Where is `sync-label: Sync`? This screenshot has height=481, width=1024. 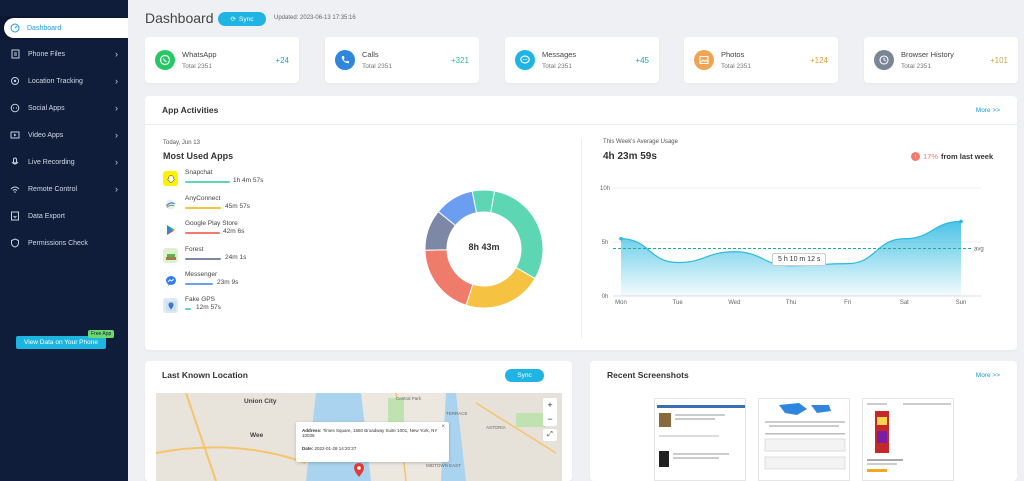
sync-label: Sync is located at coordinates (246, 19).